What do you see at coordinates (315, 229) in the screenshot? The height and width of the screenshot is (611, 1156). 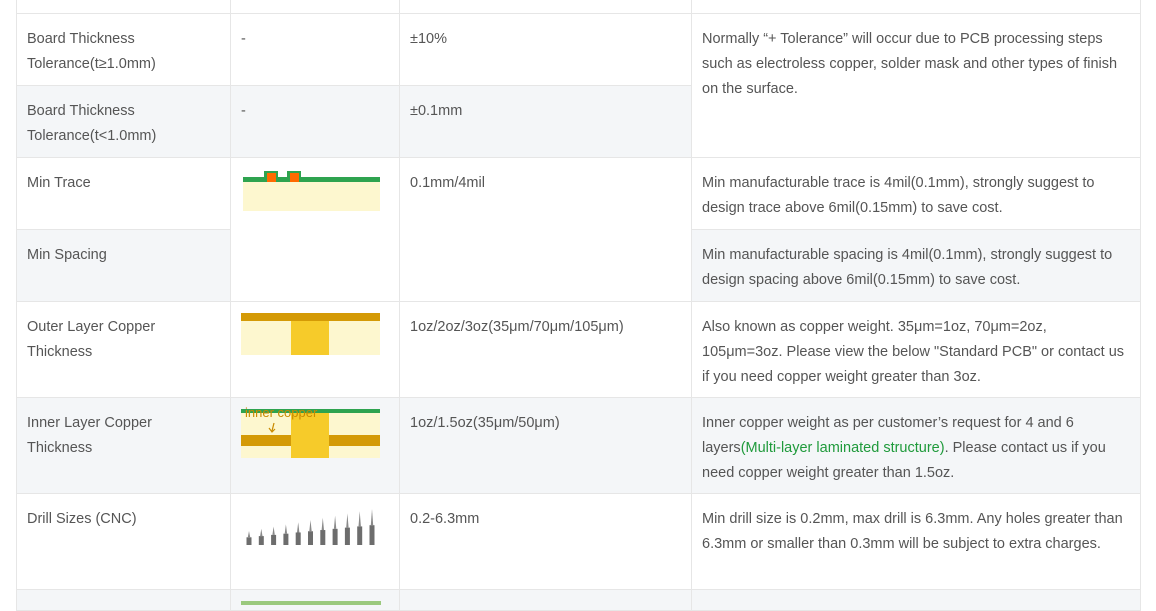 I see `trace-diagram-cell` at bounding box center [315, 229].